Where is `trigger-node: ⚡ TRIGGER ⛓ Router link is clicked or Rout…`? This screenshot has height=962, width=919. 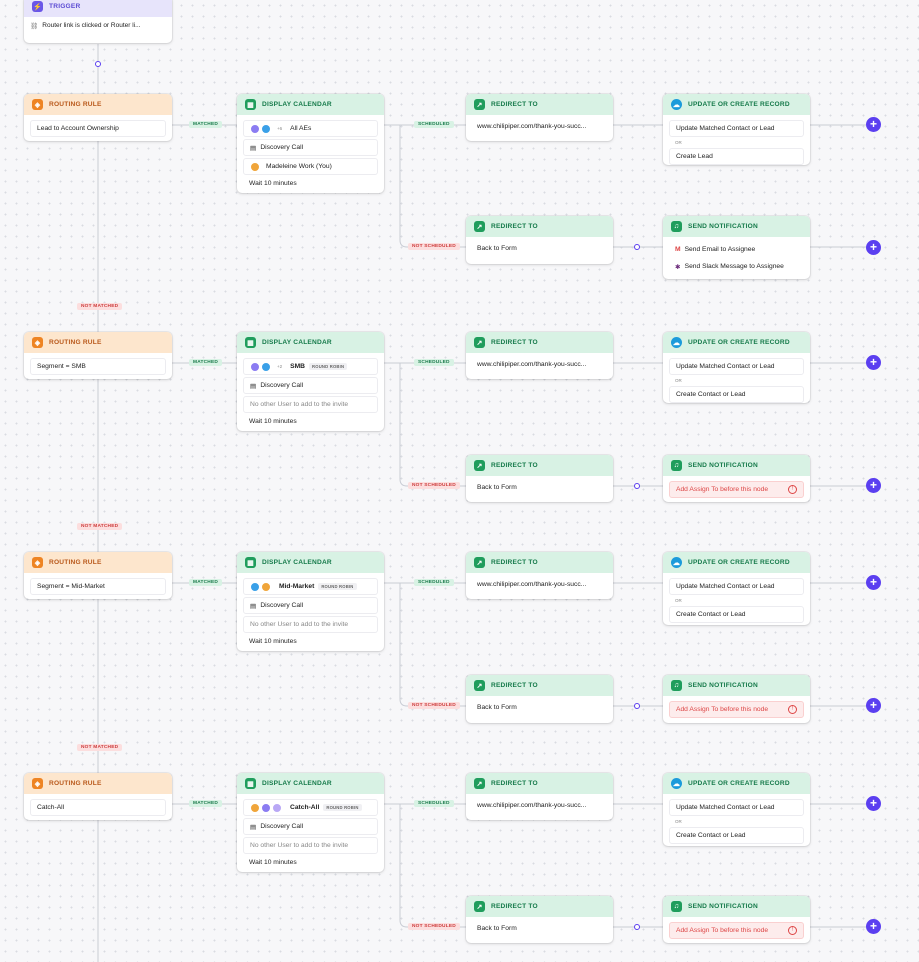
trigger-node: ⚡ TRIGGER ⛓ Router link is clicked or Rout… is located at coordinates (98, 21).